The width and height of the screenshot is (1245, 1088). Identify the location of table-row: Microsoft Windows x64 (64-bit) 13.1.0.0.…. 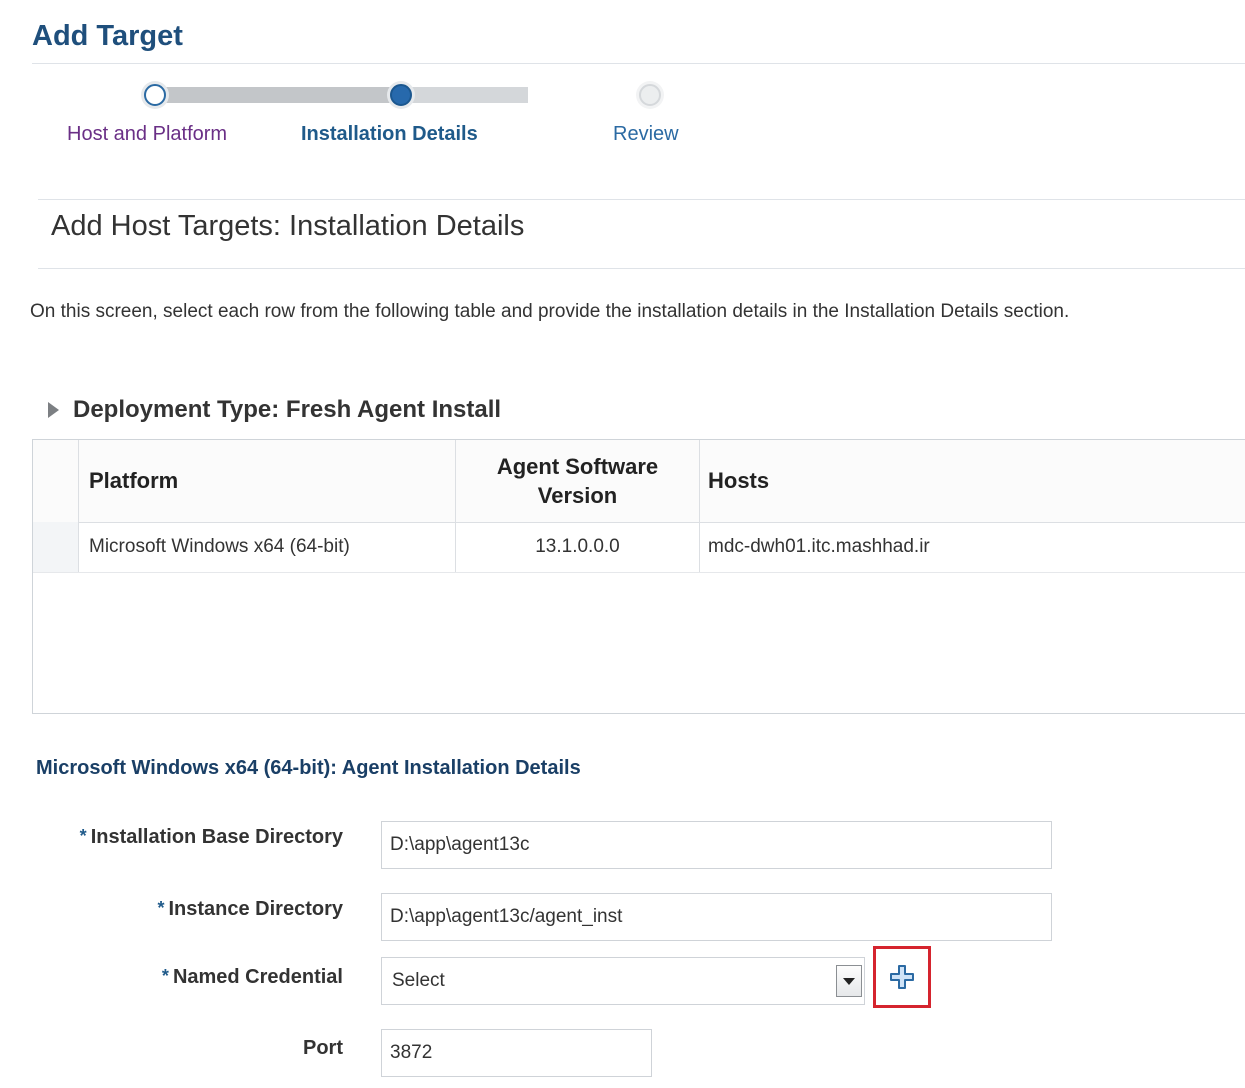
(639, 547).